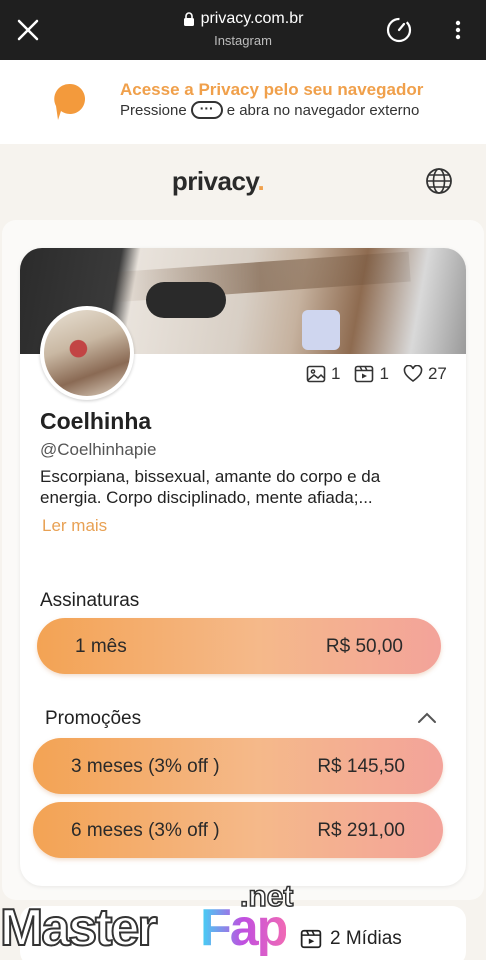  Describe the element at coordinates (214, 181) in the screenshot. I see `brand-text: privacy` at that location.